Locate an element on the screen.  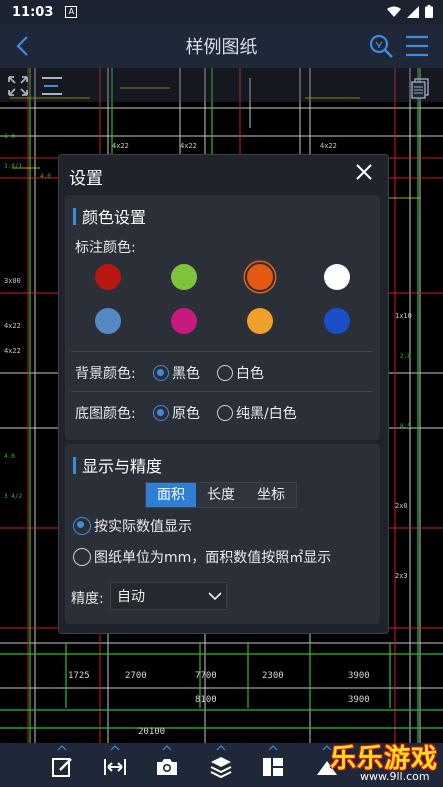
radio-label: 按实际数值显示 is located at coordinates (143, 527).